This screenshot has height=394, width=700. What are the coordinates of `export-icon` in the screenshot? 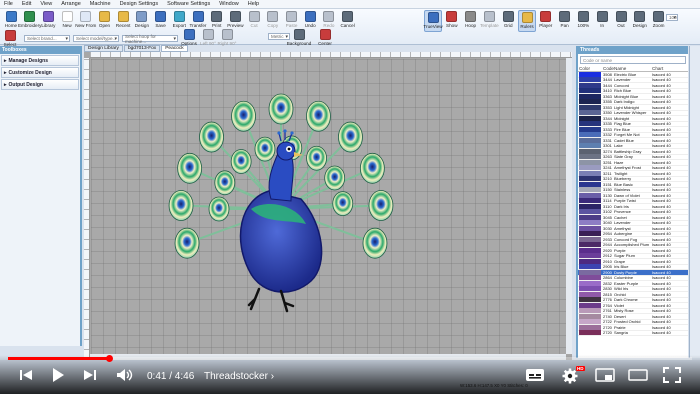 It's located at (179, 16).